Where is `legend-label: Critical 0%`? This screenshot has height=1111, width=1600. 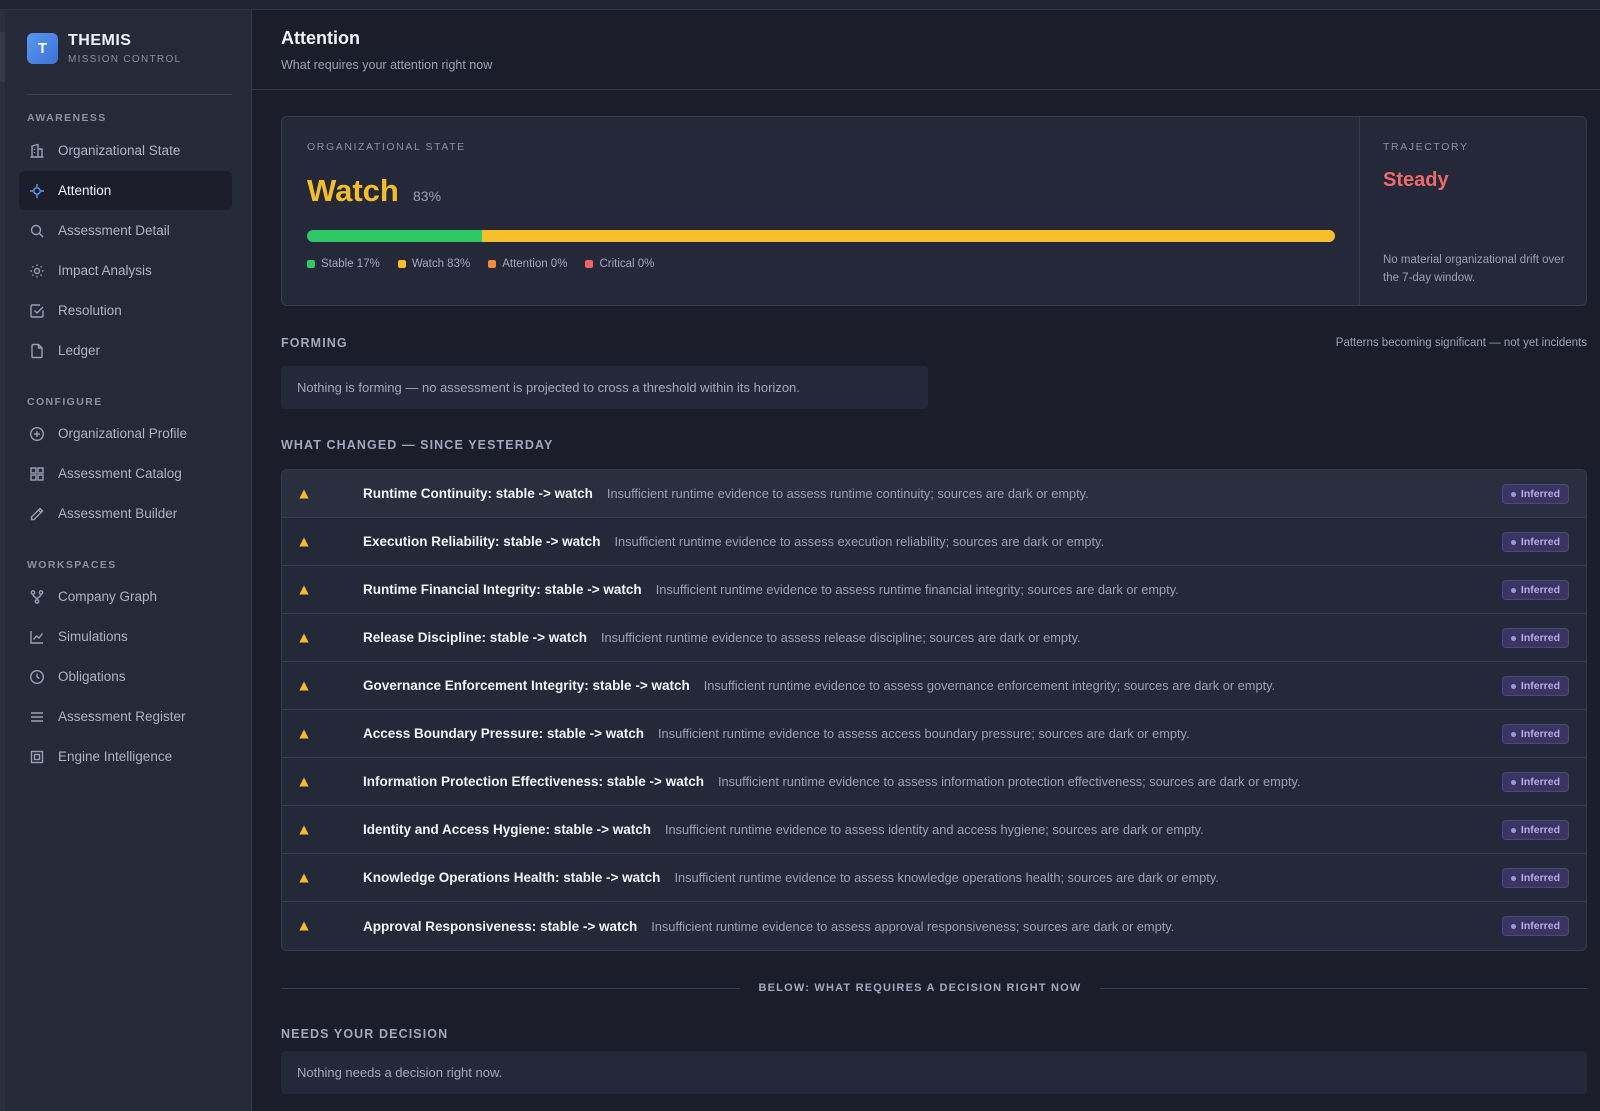
legend-label: Critical 0% is located at coordinates (627, 264).